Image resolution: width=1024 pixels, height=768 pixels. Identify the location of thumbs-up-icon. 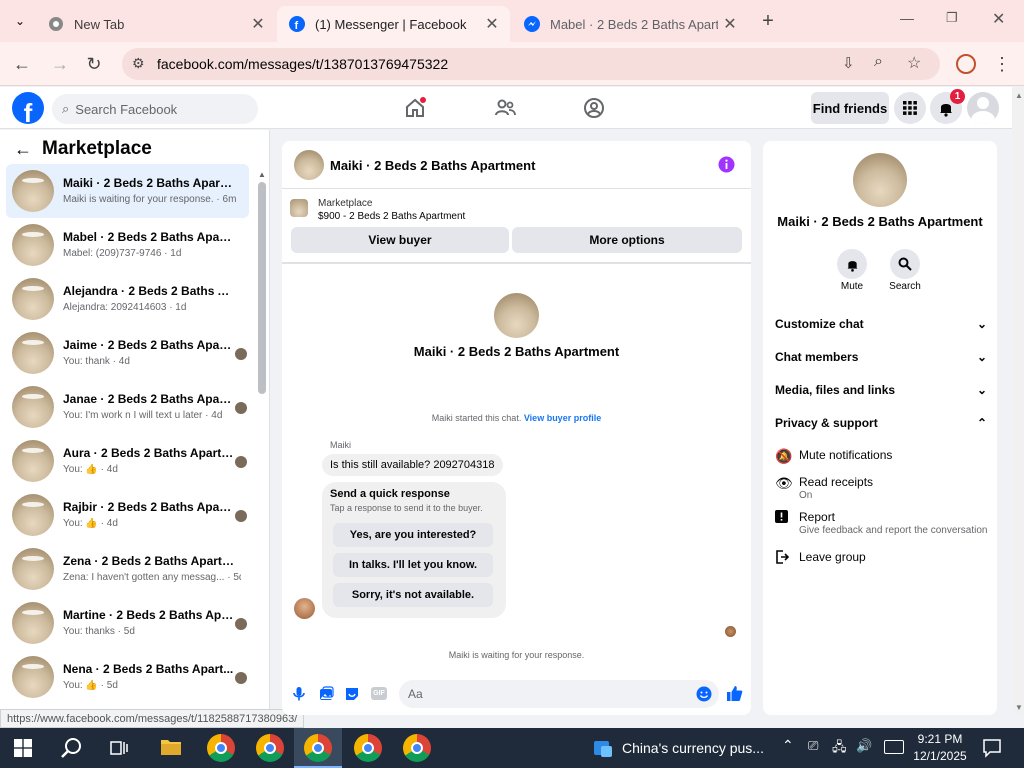
(734, 693).